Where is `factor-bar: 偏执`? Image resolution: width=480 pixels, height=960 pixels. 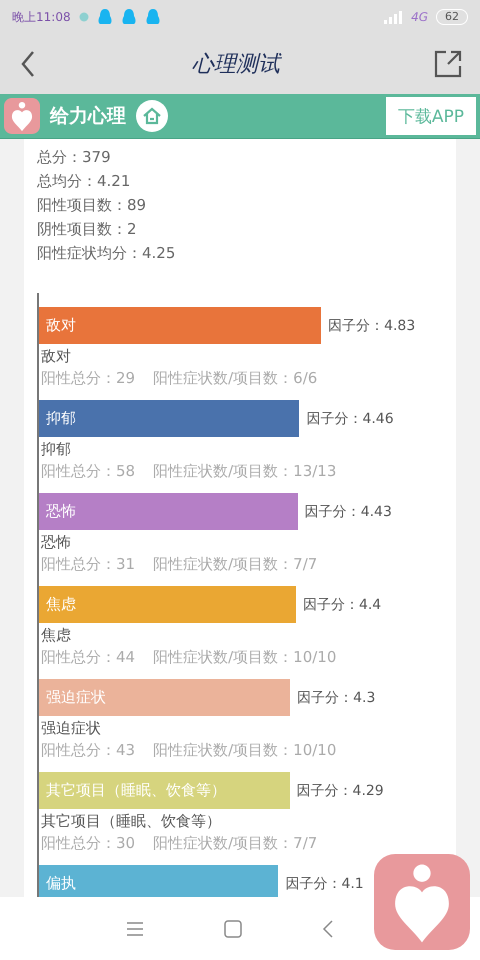
factor-bar: 偏执 is located at coordinates (158, 881).